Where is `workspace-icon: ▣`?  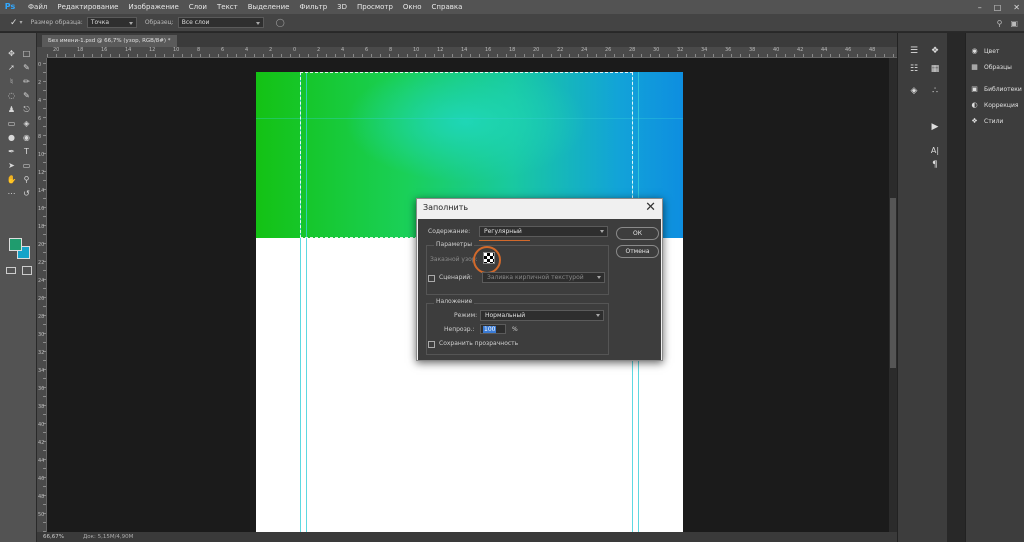
workspace-icon: ▣ is located at coordinates (1014, 23).